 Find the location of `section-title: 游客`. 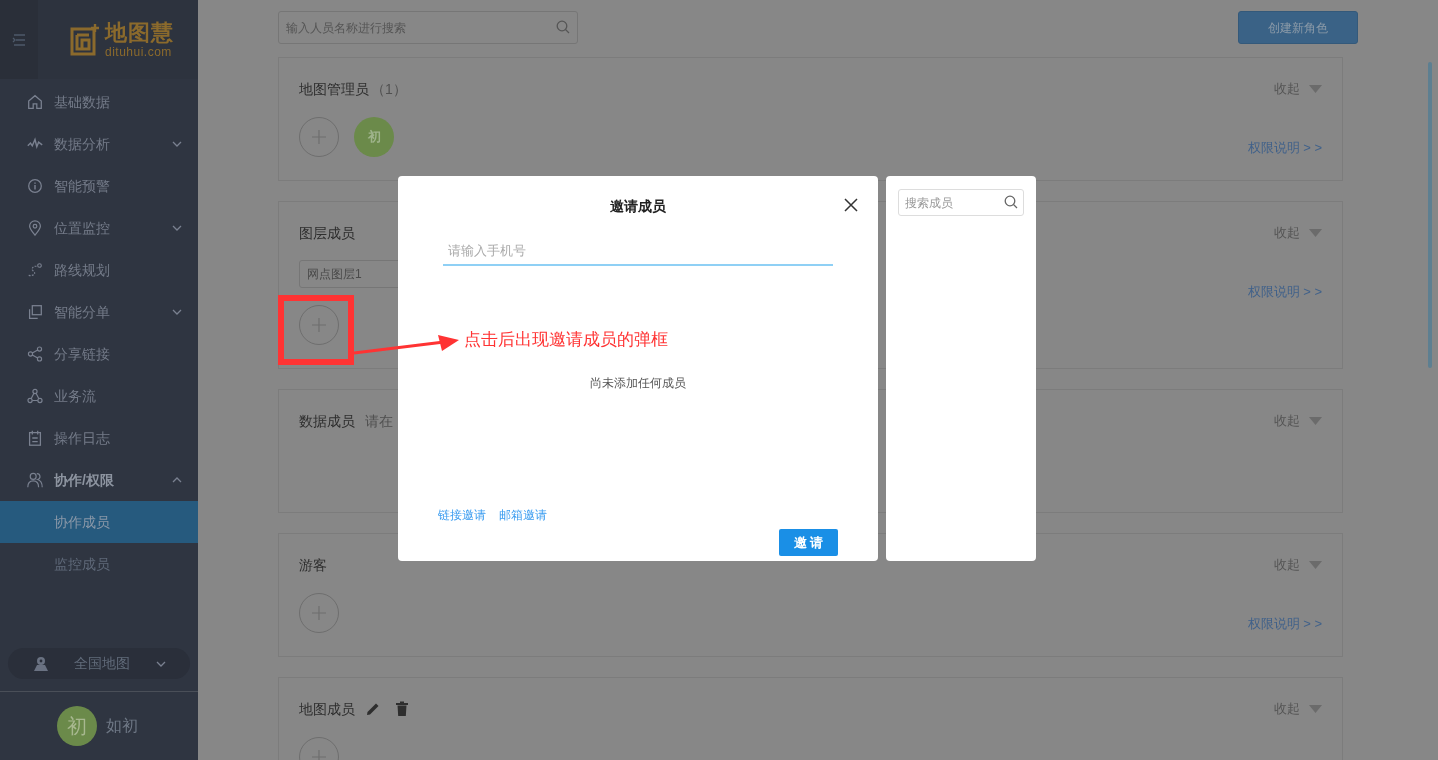

section-title: 游客 is located at coordinates (313, 565).